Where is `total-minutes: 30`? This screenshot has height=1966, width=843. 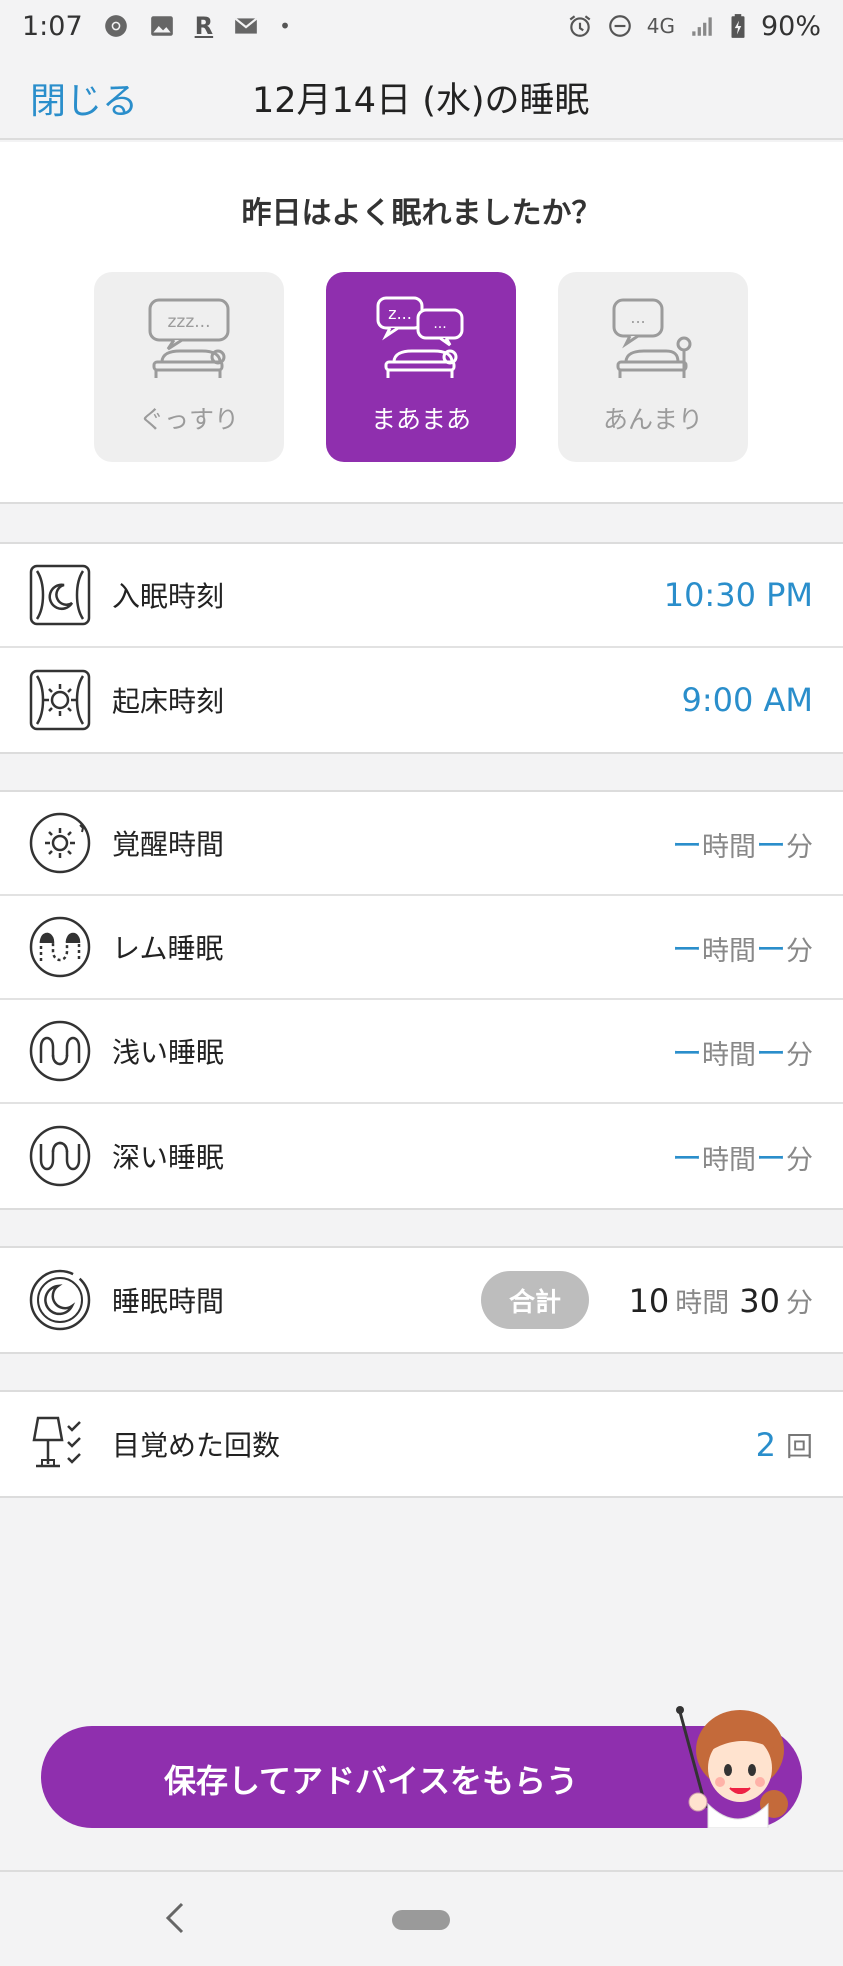 total-minutes: 30 is located at coordinates (759, 1300).